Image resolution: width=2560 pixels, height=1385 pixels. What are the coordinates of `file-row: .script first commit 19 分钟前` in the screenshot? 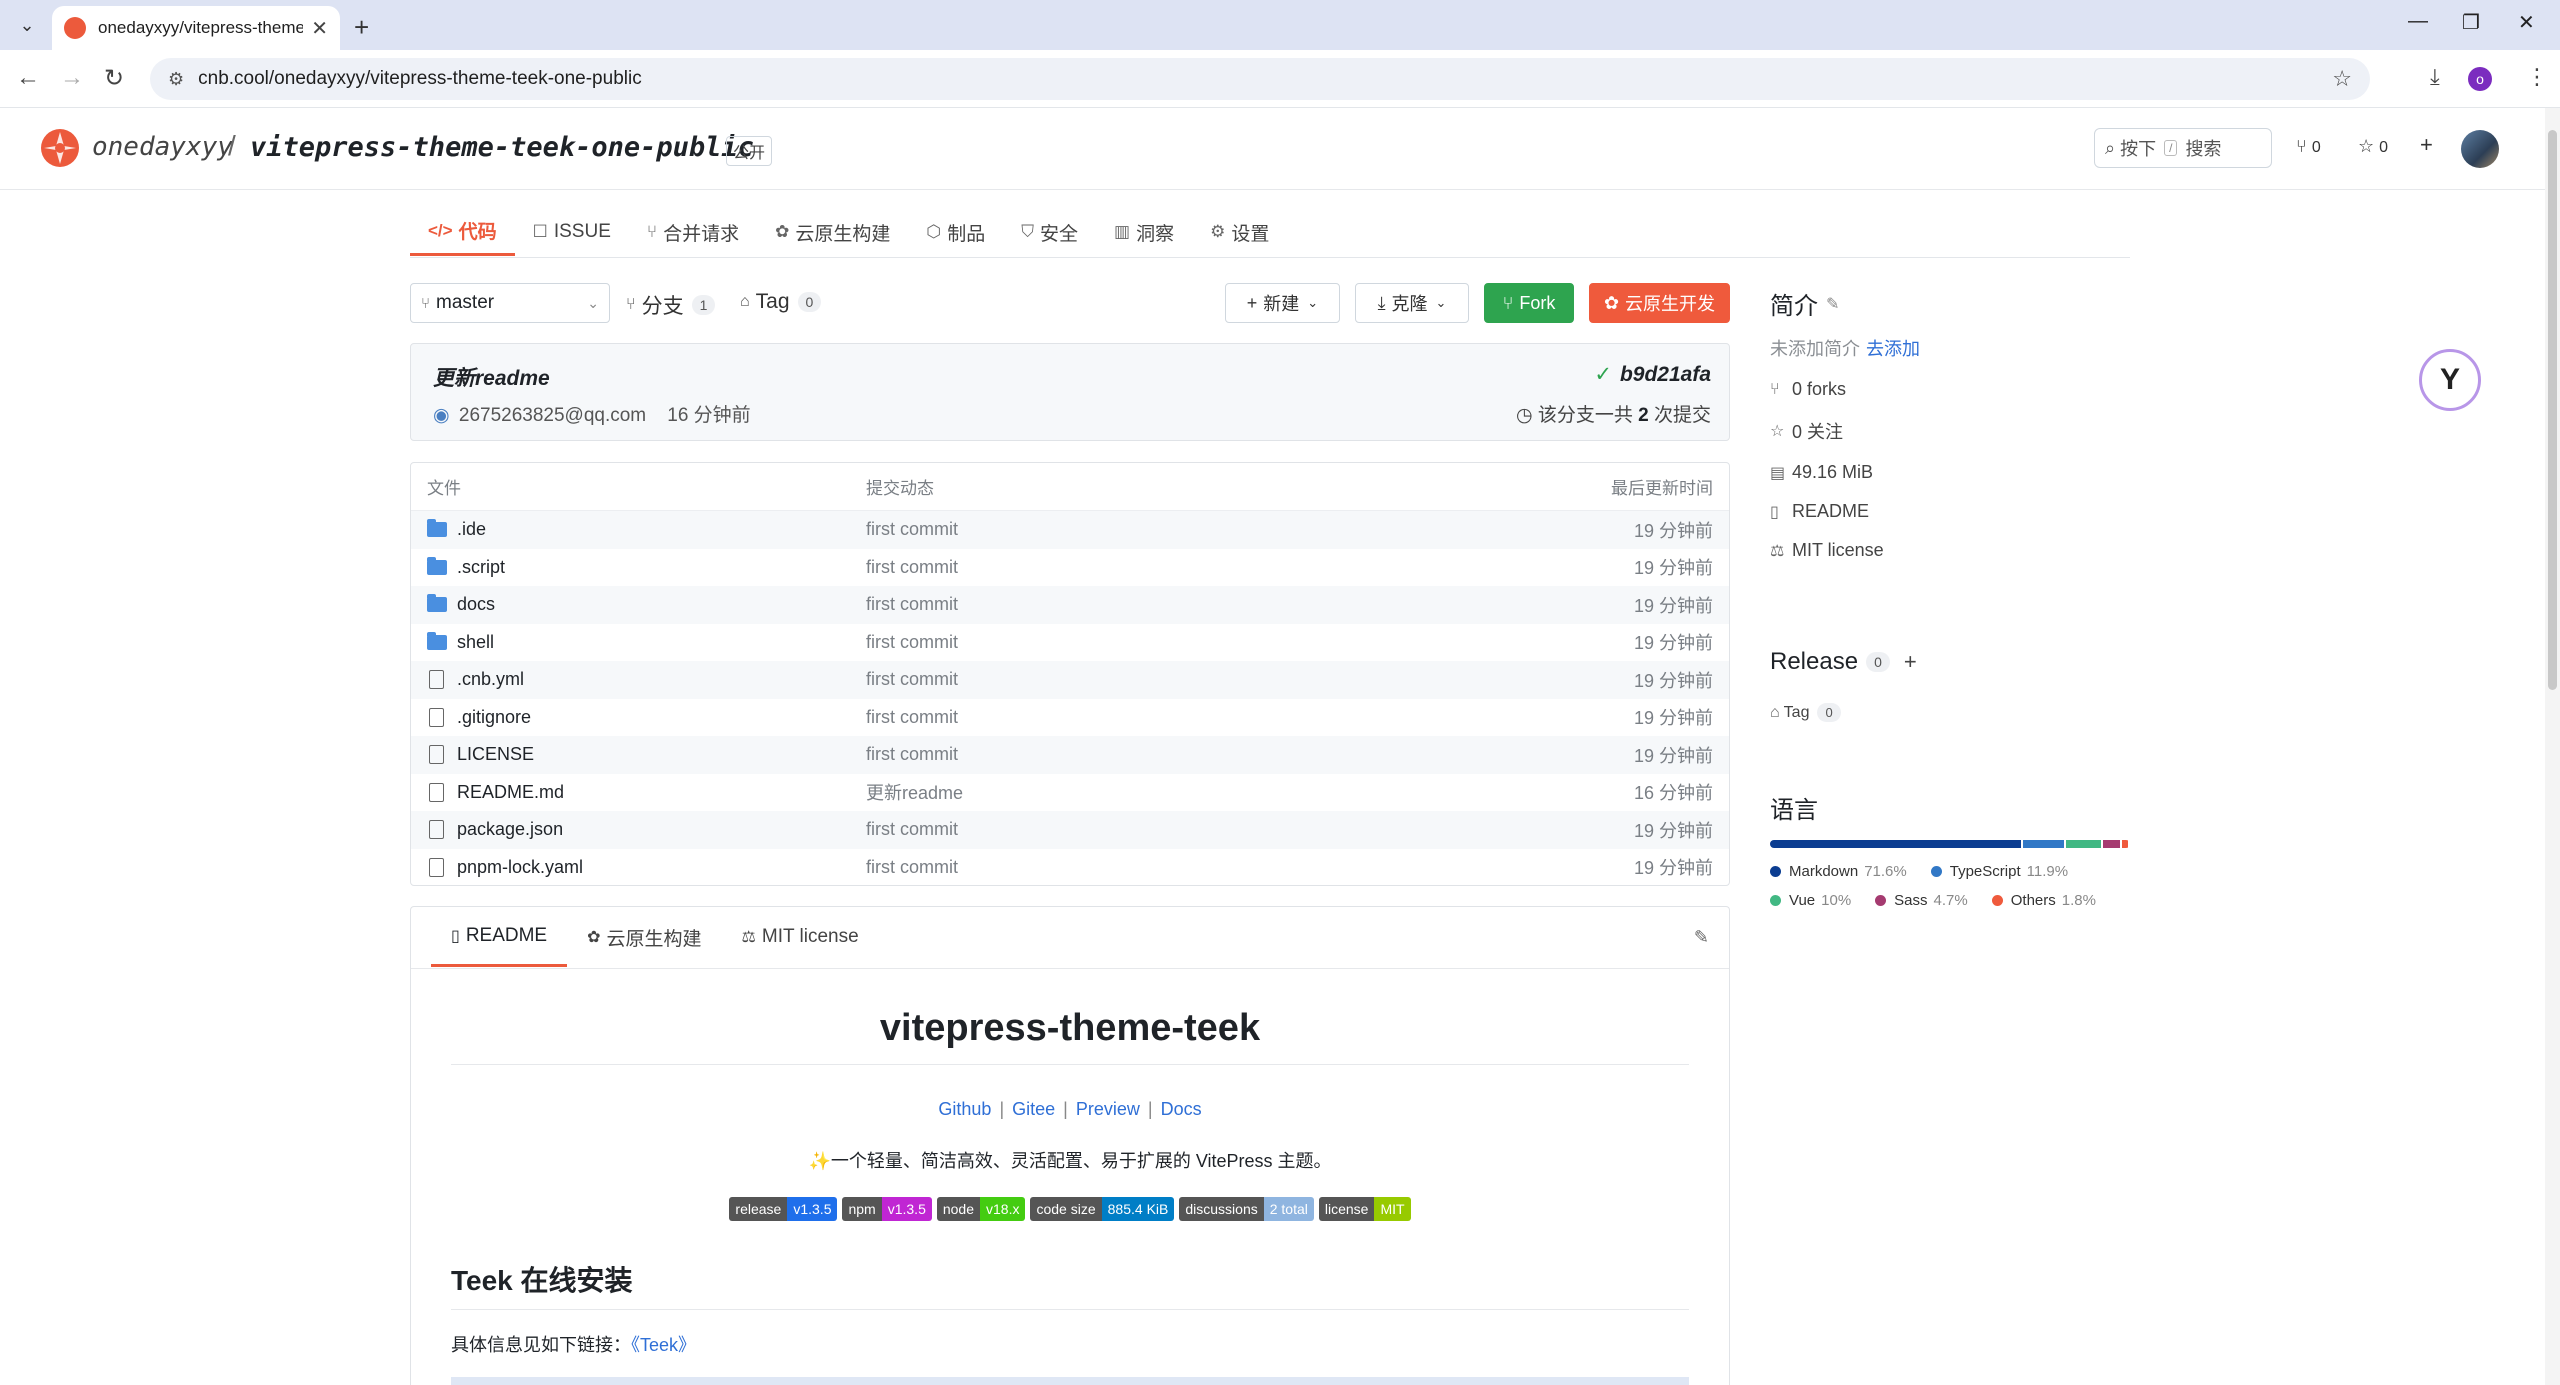 It's located at (1070, 568).